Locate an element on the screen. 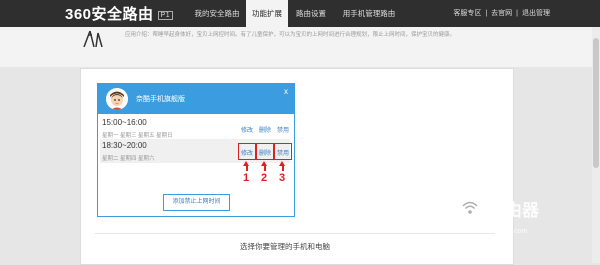  dialog-title: 奈酷手机旗舰版 is located at coordinates (160, 99).